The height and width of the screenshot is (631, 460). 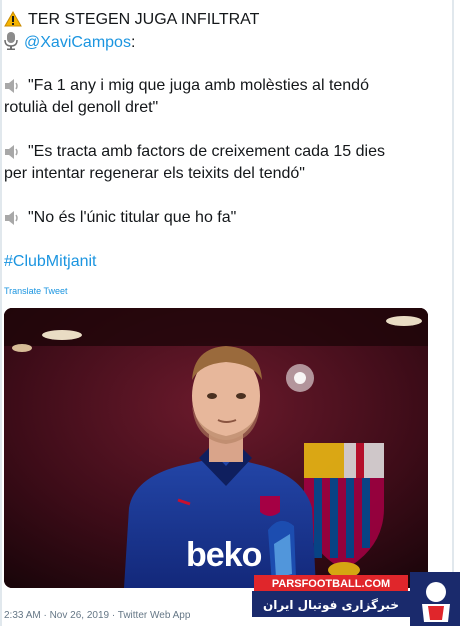 I want to click on microphone-icon, so click(x=11, y=41).